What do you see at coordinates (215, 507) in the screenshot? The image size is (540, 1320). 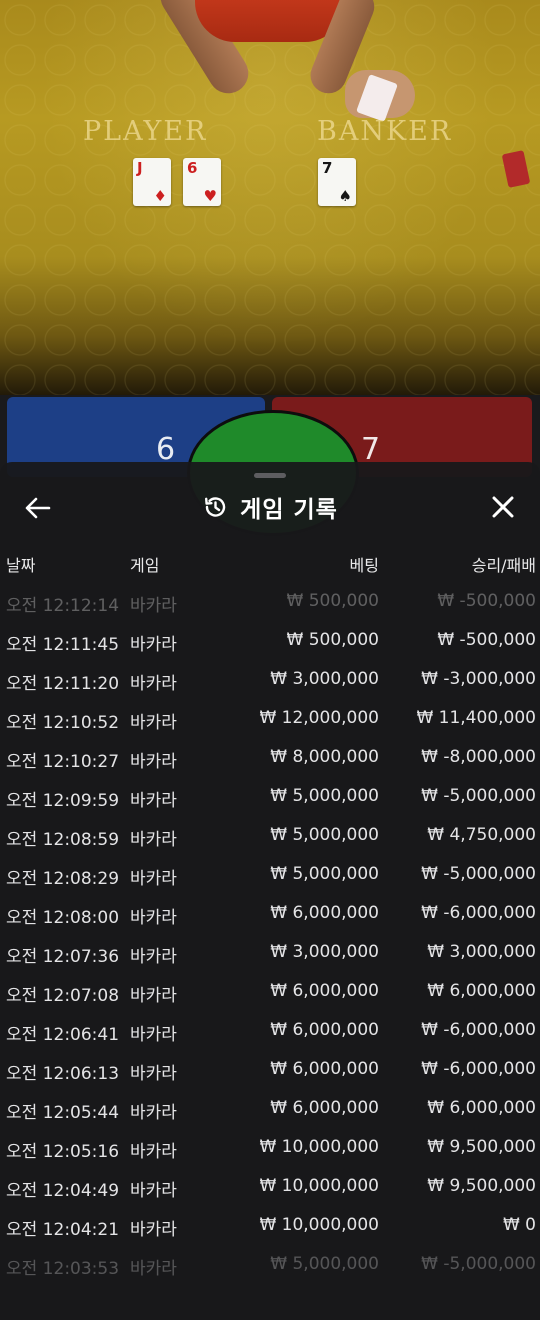 I see `history-icon` at bounding box center [215, 507].